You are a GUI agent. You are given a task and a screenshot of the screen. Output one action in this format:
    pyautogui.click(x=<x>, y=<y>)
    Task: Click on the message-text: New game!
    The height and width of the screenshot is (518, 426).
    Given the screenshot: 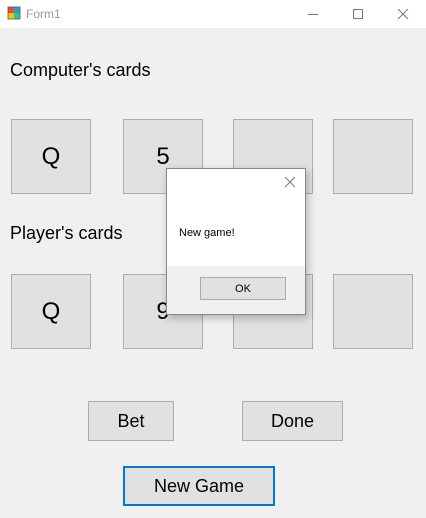 What is the action you would take?
    pyautogui.click(x=207, y=233)
    